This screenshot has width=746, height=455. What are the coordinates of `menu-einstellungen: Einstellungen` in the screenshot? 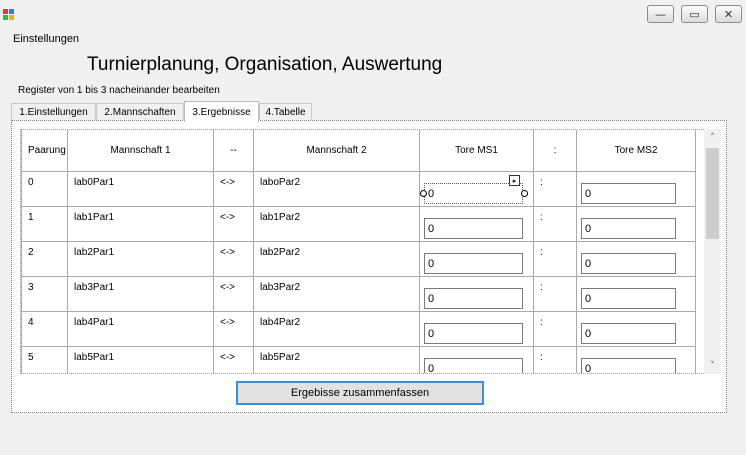 It's located at (46, 39).